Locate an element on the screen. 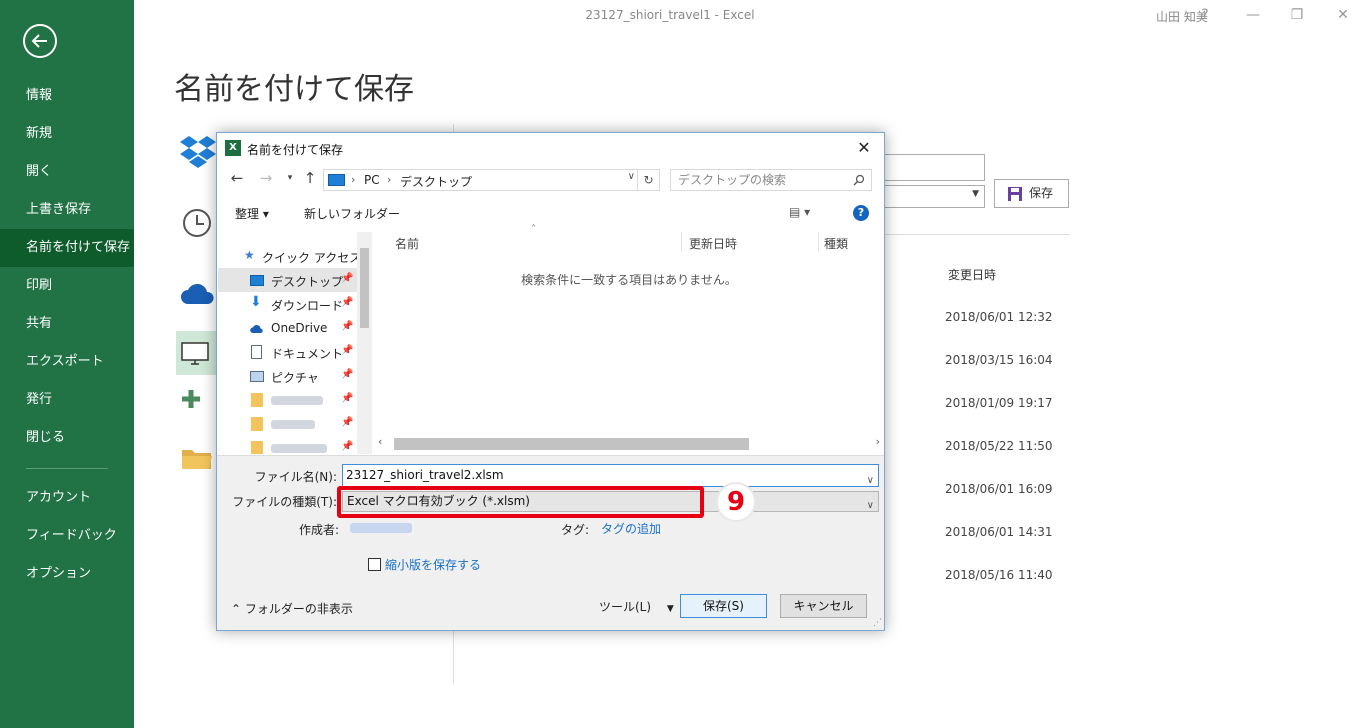 The height and width of the screenshot is (728, 1366). help-icon: ? is located at coordinates (861, 213).